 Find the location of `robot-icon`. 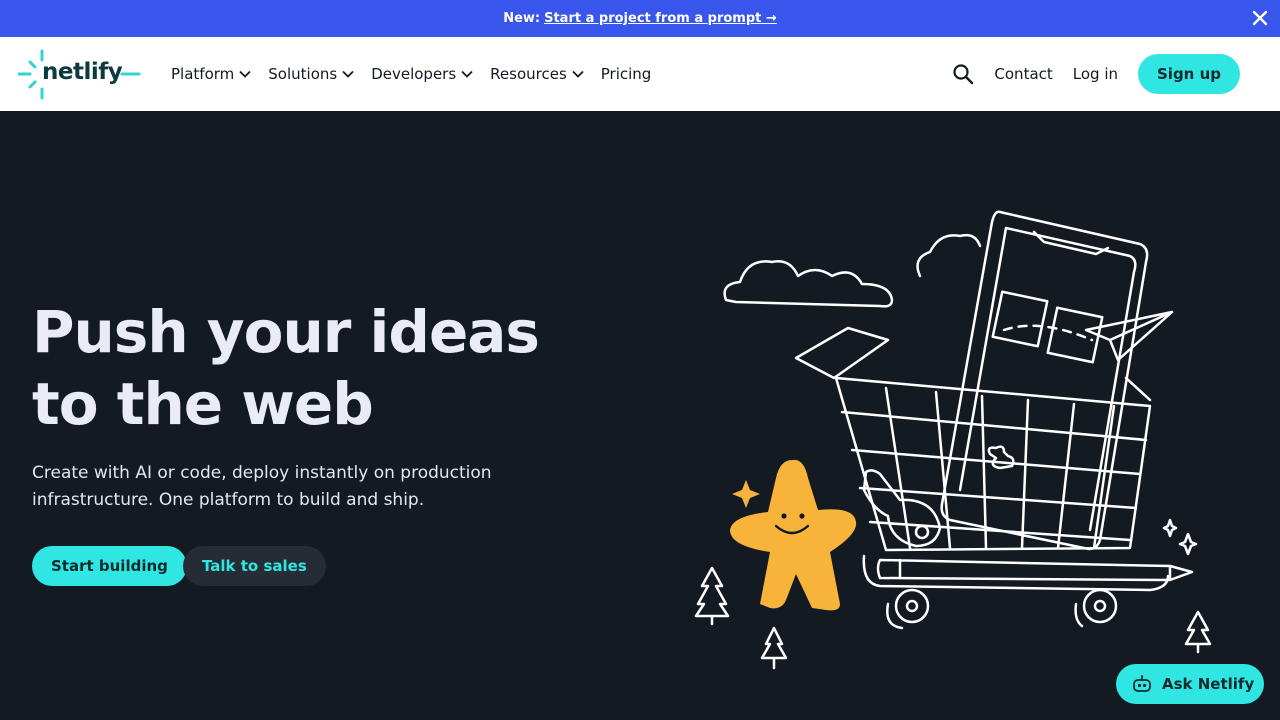

robot-icon is located at coordinates (1142, 683).